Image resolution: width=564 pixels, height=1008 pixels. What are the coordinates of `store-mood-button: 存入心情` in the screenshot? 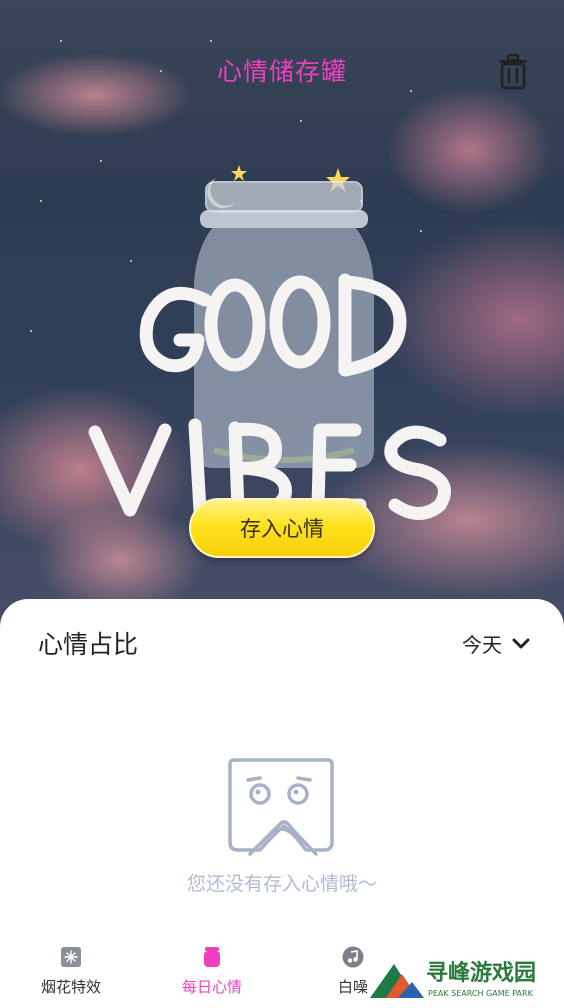 It's located at (282, 528).